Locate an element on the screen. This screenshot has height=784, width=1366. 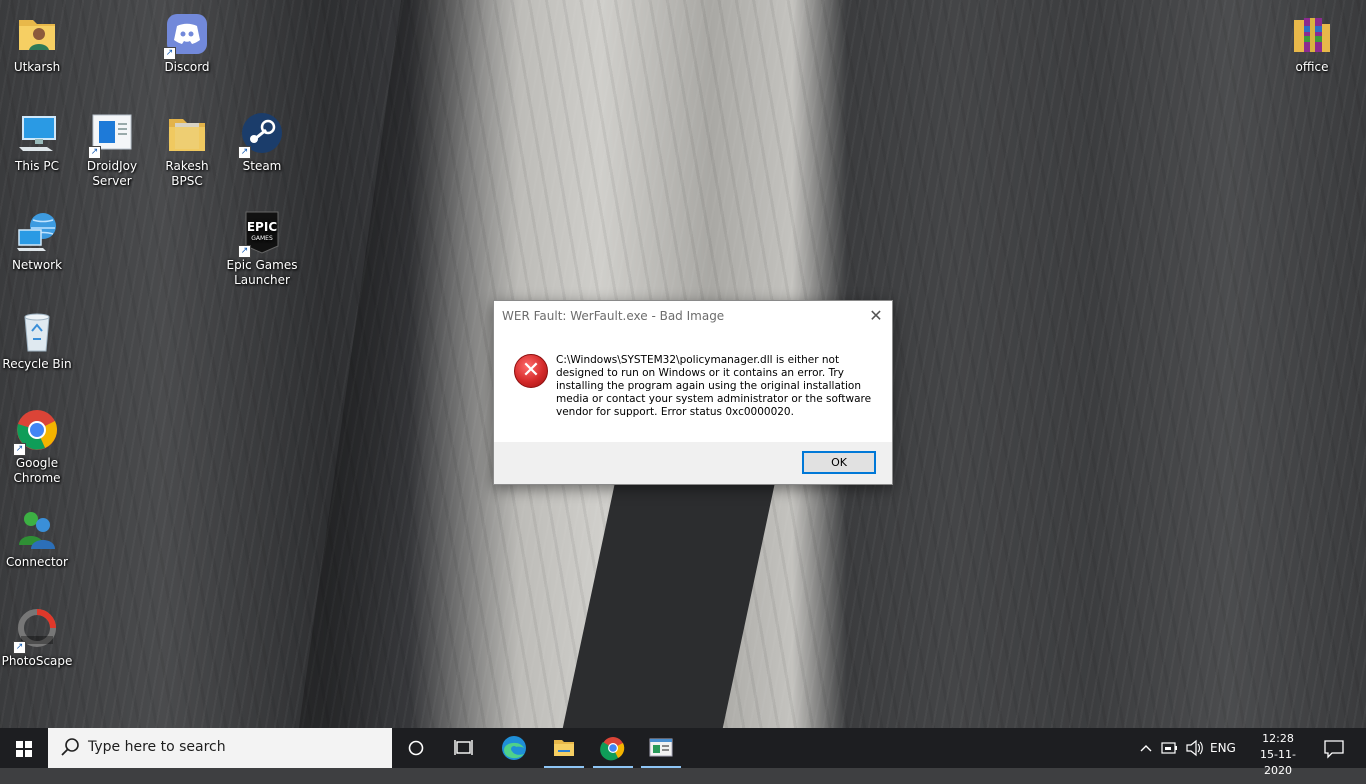
taskbar-search-box: Type here to search is located at coordinates (220, 748).